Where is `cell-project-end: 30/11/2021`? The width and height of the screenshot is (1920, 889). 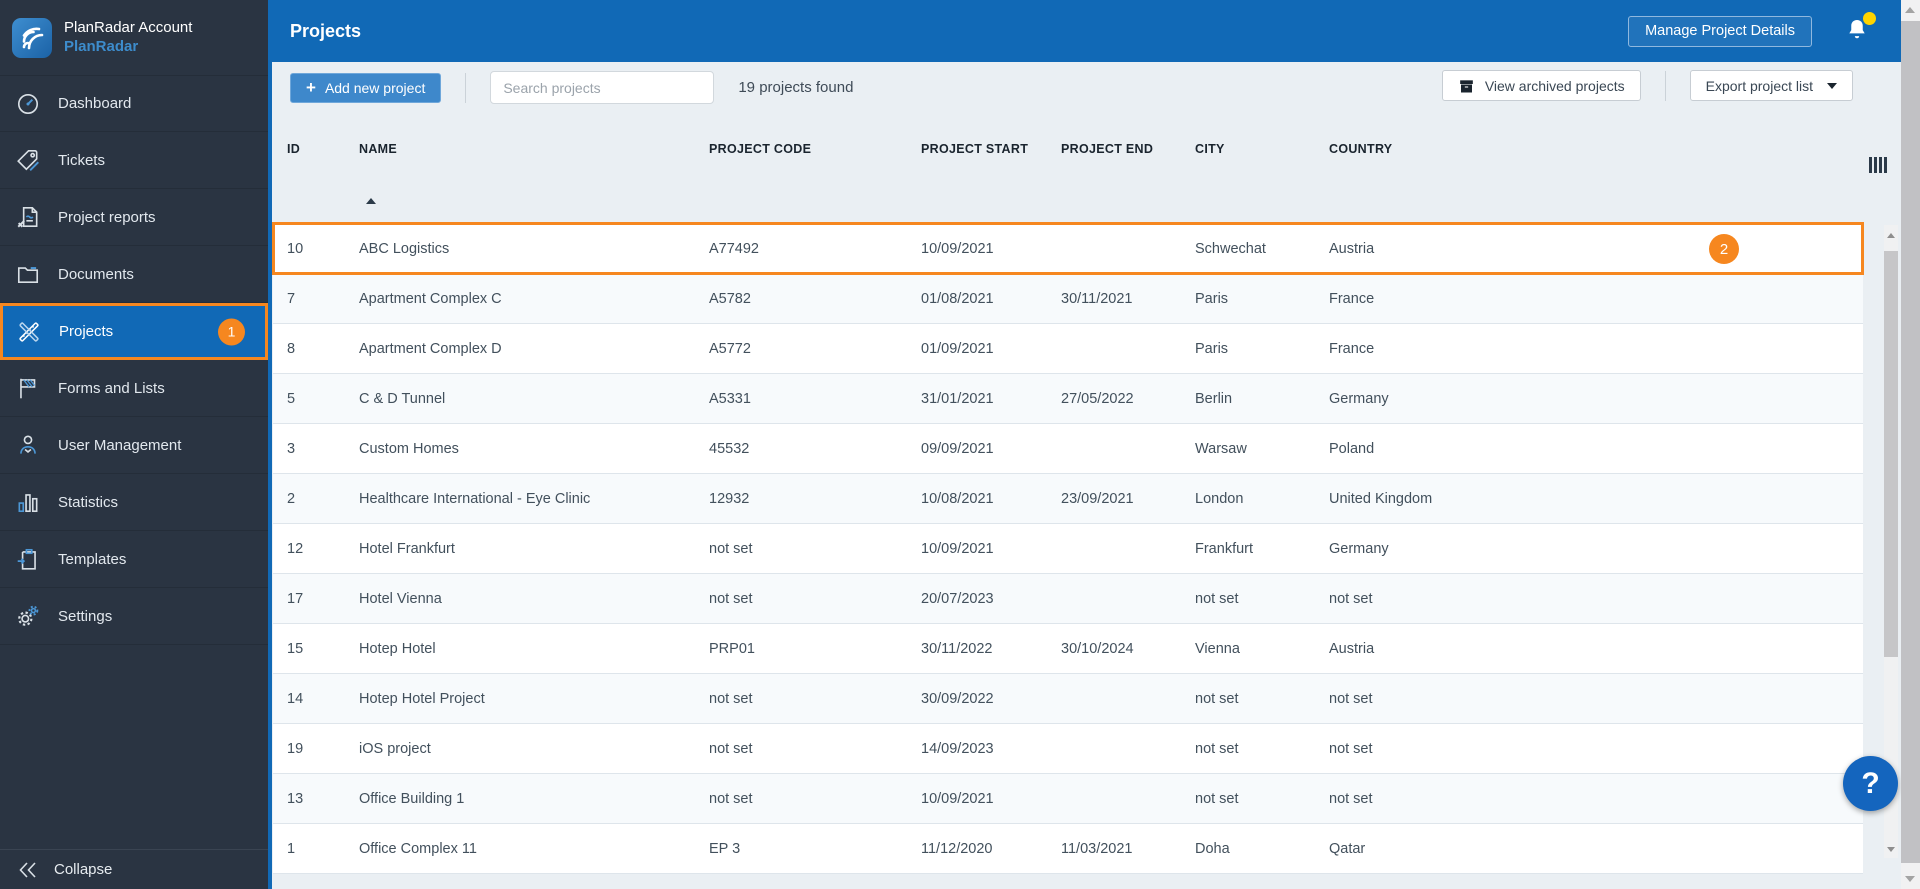
cell-project-end: 30/11/2021 is located at coordinates (1097, 298).